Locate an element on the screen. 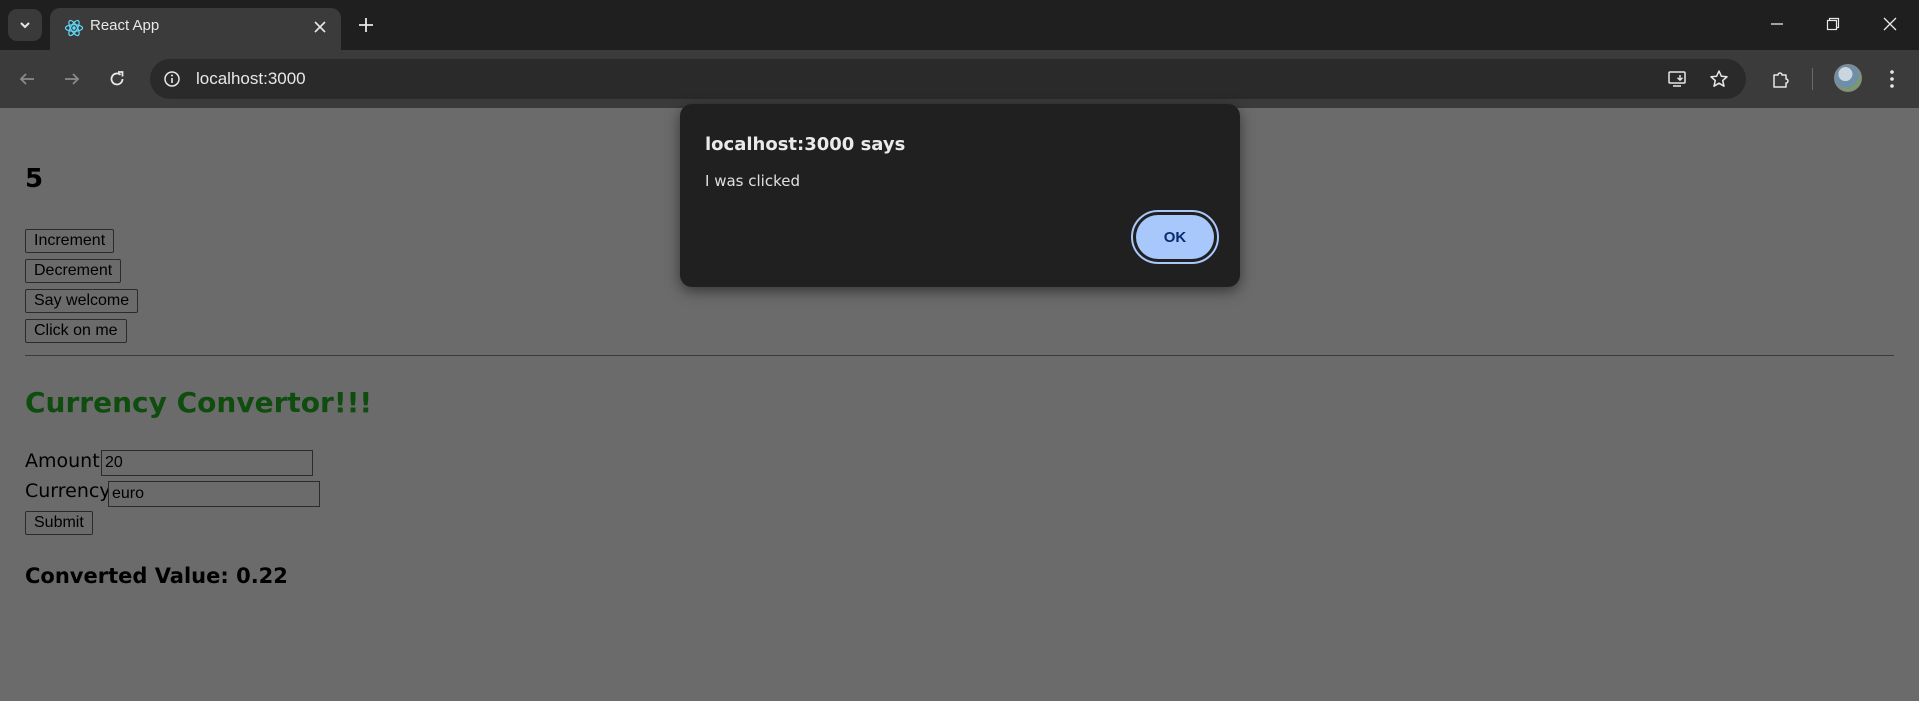 The width and height of the screenshot is (1919, 701). restore-icon is located at coordinates (1833, 24).